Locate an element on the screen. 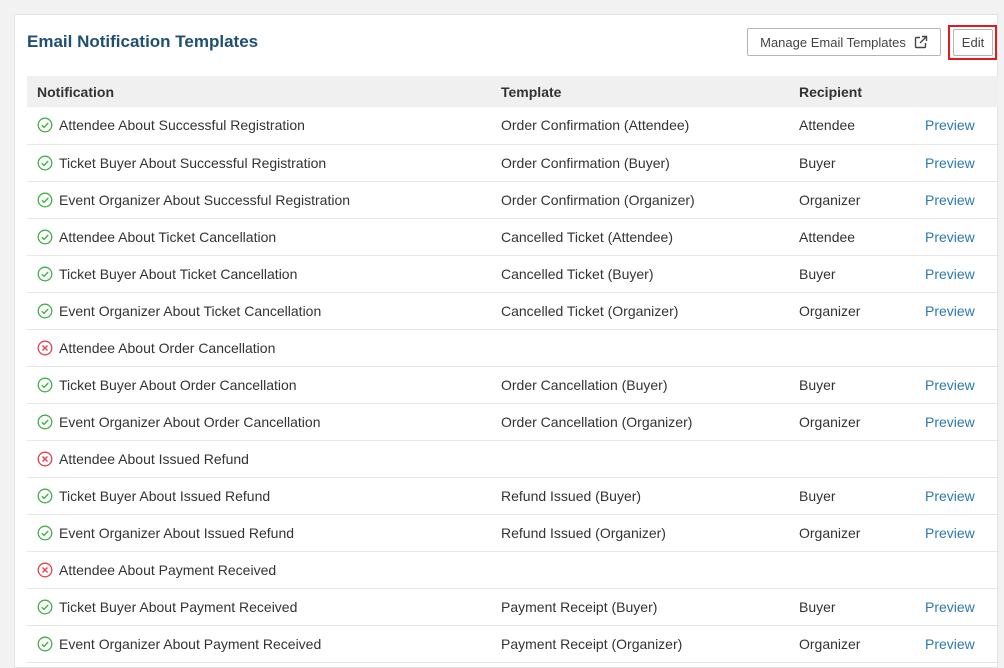 This screenshot has width=1004, height=668. template-cell: Order Cancellation (Buyer) is located at coordinates (584, 384).